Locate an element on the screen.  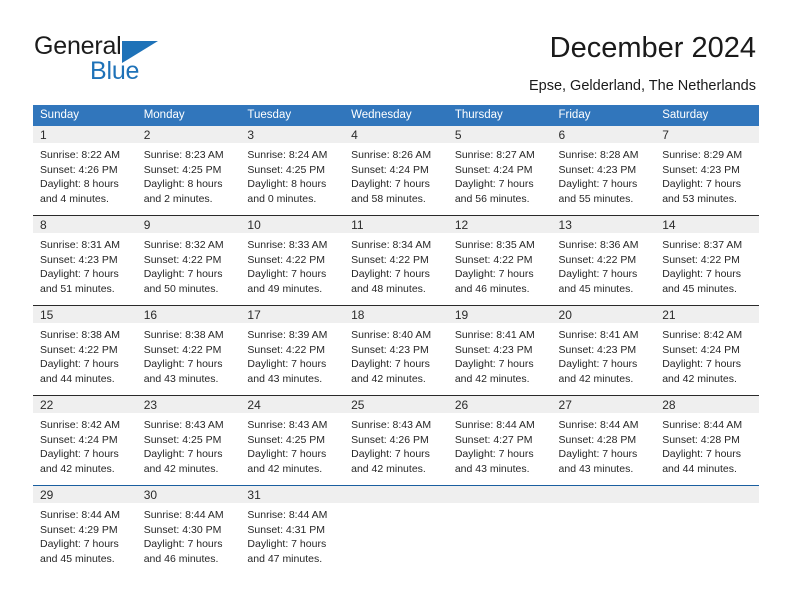
sunrise-text: Sunrise: 8:32 AM is located at coordinates (183, 245).